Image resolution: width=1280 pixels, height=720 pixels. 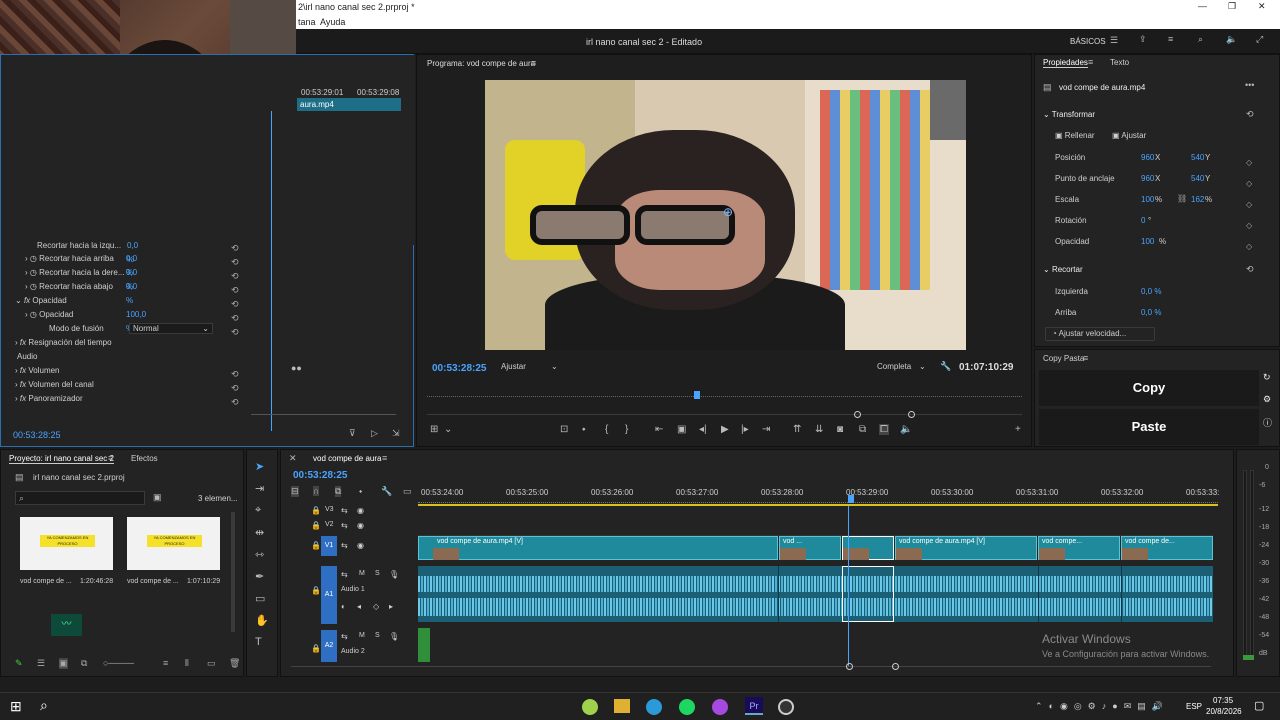 I want to click on crop-left-value: 0,0 %, so click(x=1151, y=291).